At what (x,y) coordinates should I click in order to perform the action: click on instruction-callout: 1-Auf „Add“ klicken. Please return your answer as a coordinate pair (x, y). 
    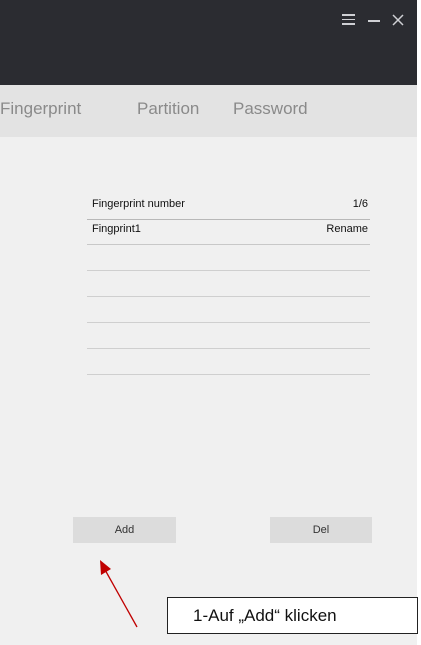
    Looking at the image, I should click on (292, 615).